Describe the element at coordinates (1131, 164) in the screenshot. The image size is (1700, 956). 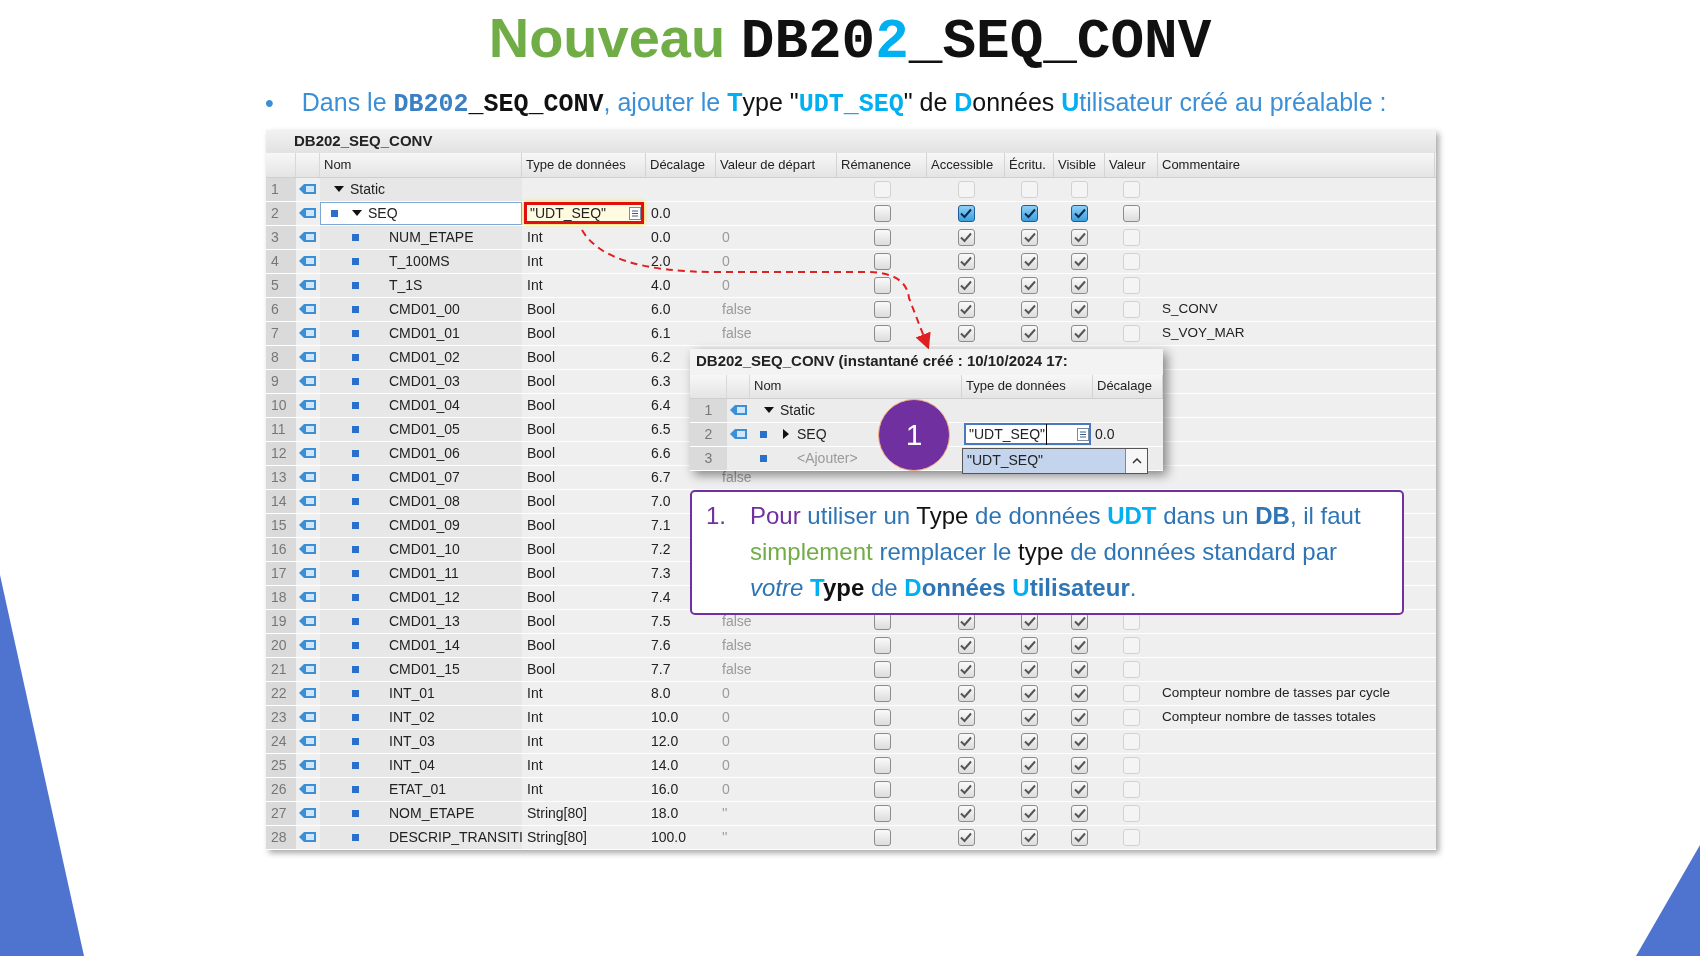
I see `column-header: Valeur` at that location.